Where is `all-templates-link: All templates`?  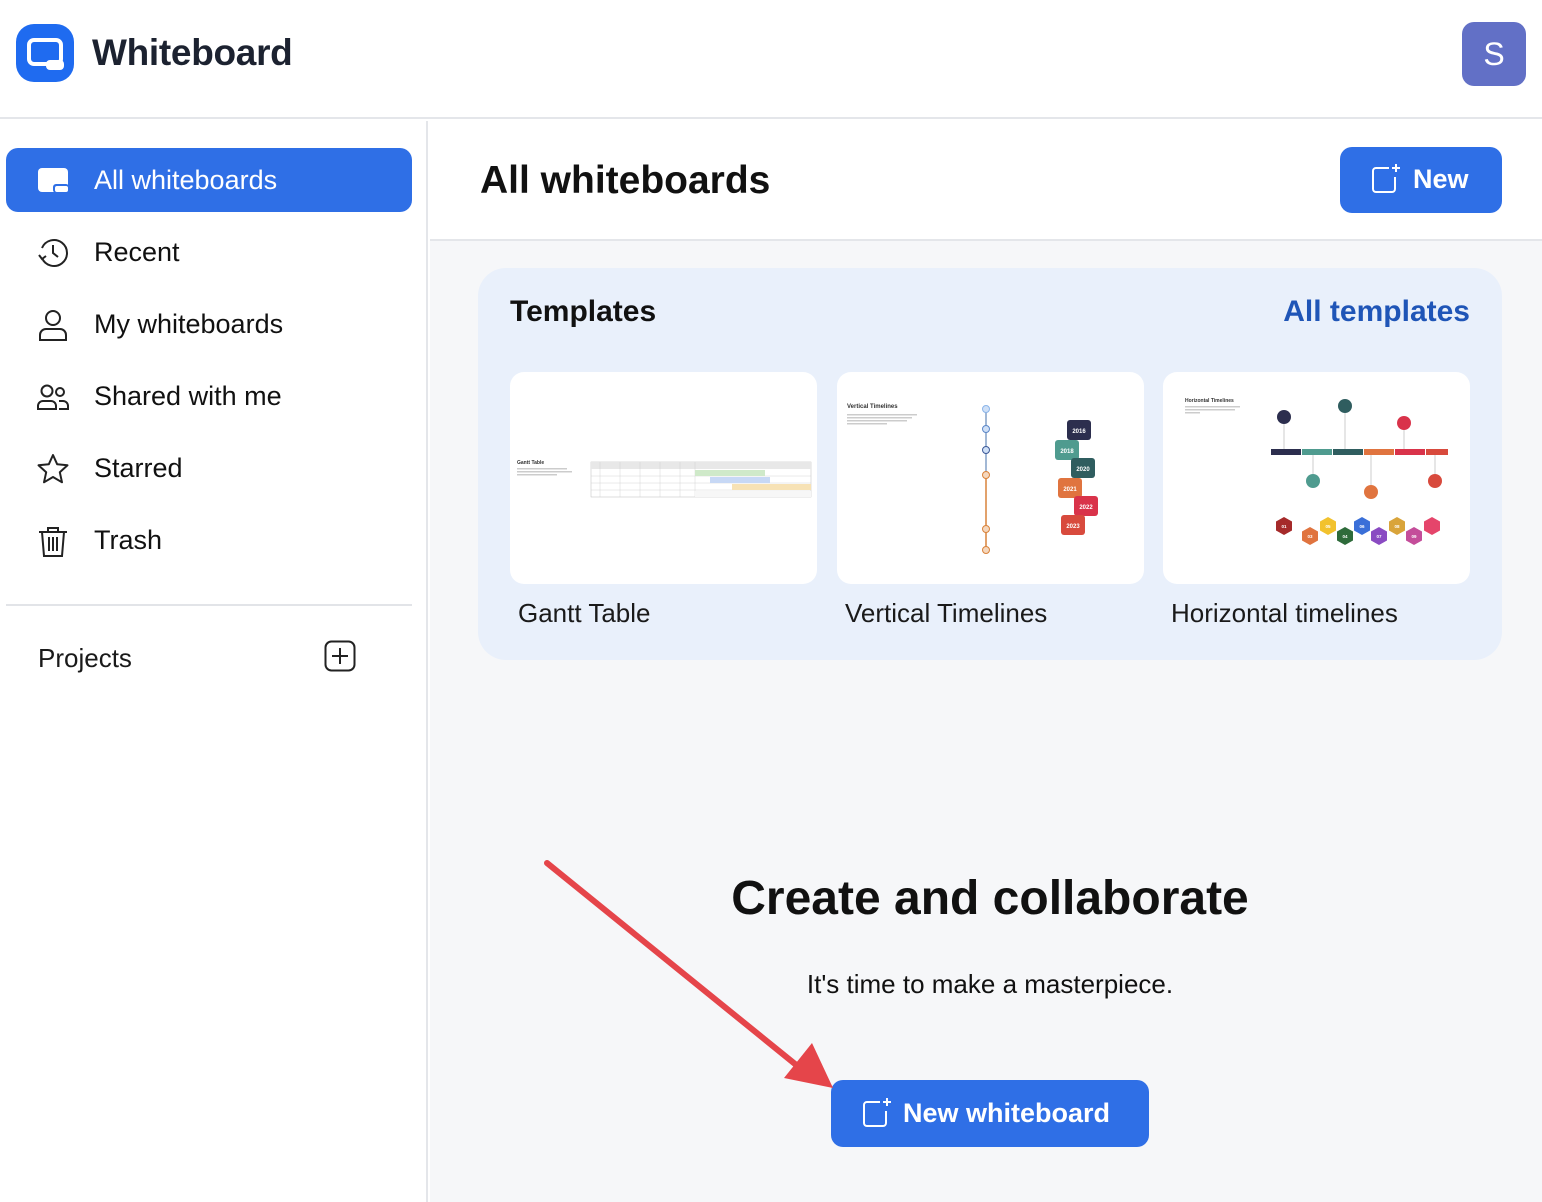
all-templates-link: All templates is located at coordinates (1376, 312).